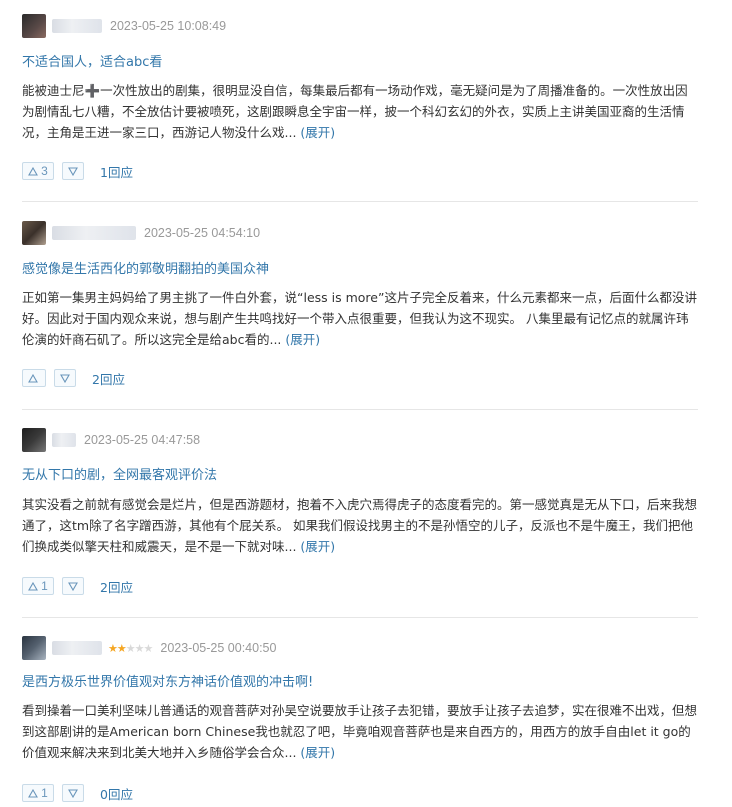 The width and height of the screenshot is (732, 807). What do you see at coordinates (142, 440) in the screenshot?
I see `review-date: 2023-05-25 04:47:58` at bounding box center [142, 440].